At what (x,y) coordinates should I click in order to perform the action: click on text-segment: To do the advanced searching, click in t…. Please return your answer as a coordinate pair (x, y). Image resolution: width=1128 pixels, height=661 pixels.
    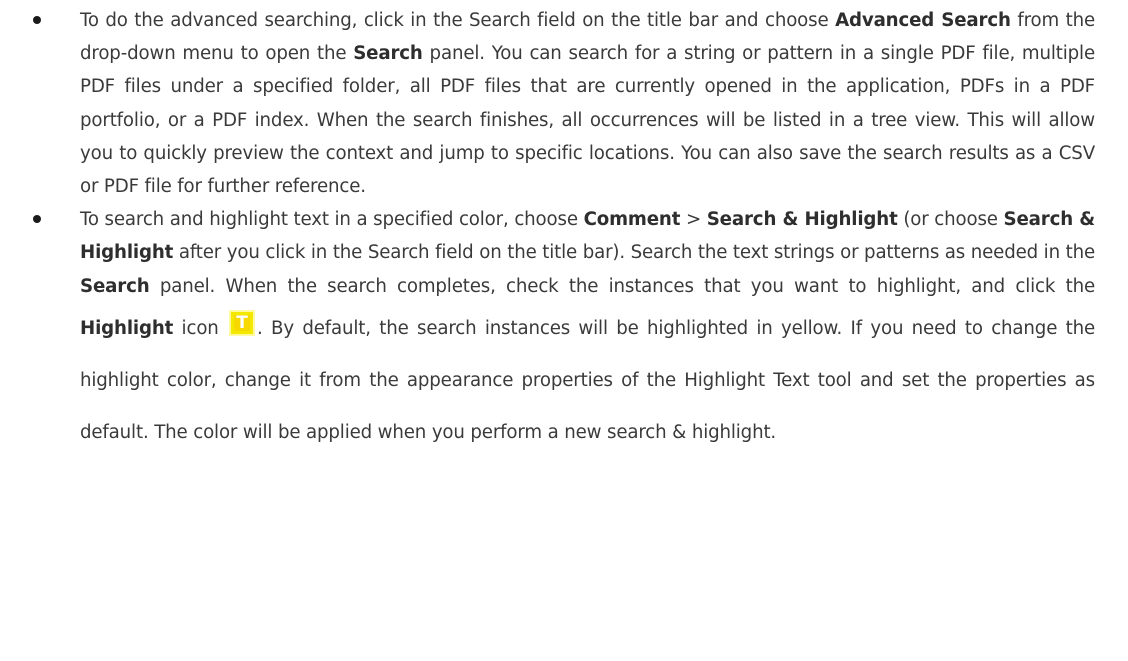
    Looking at the image, I should click on (458, 20).